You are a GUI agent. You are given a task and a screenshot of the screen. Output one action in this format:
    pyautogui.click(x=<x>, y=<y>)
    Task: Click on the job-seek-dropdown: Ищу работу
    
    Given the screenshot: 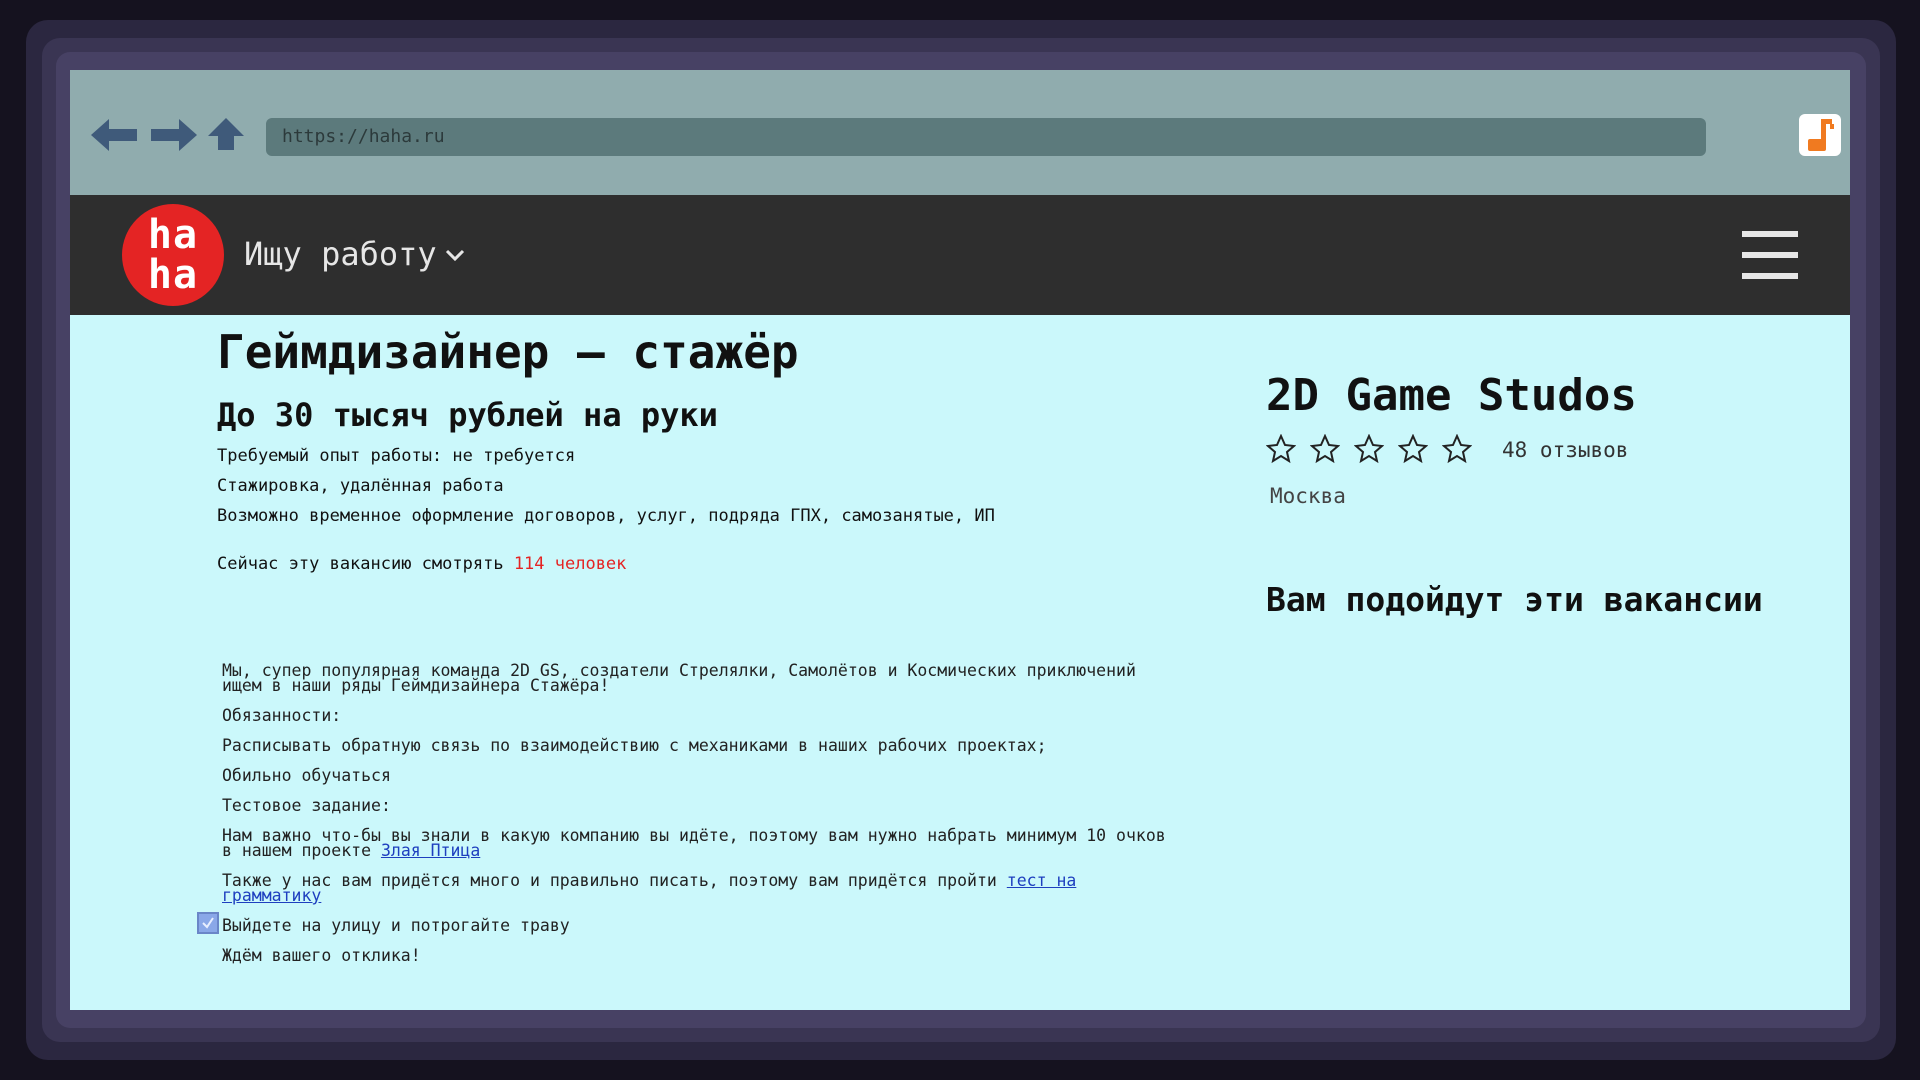 What is the action you would take?
    pyautogui.click(x=354, y=254)
    